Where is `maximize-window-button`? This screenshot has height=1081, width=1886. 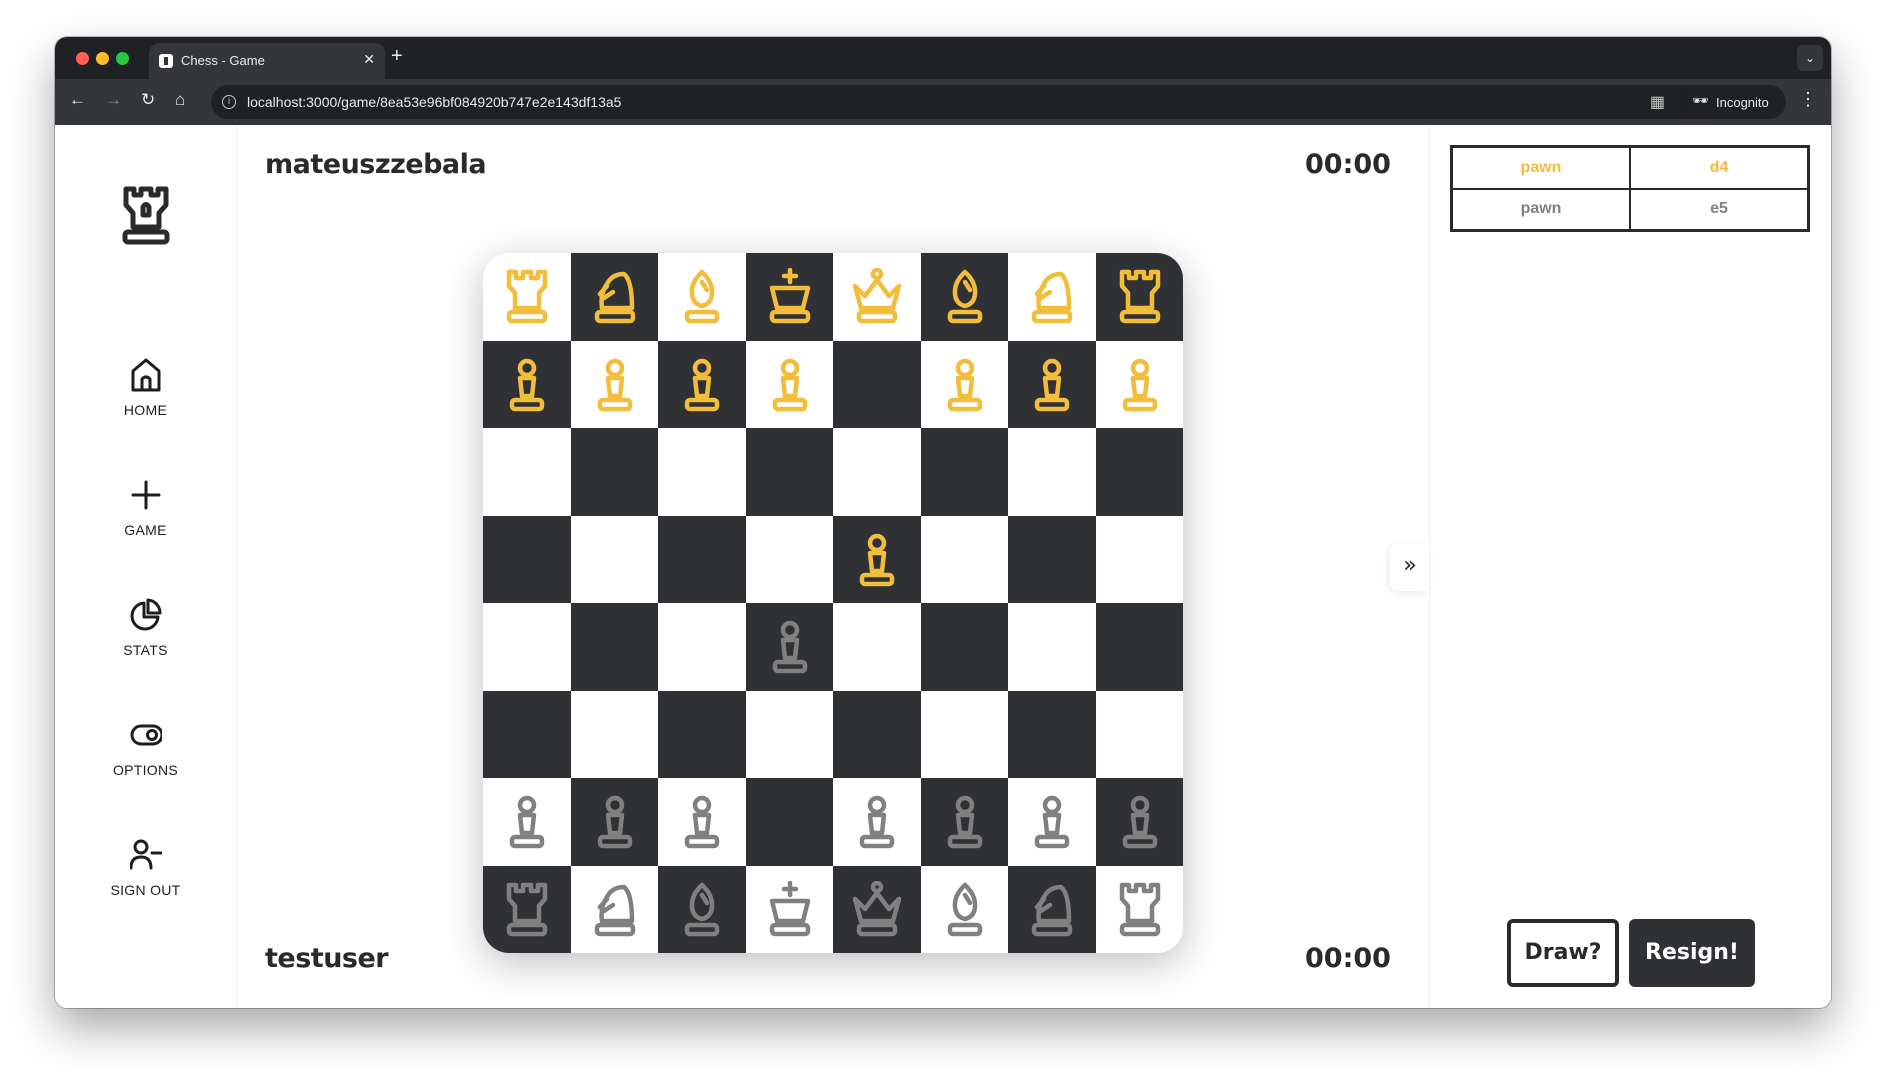 maximize-window-button is located at coordinates (122, 58).